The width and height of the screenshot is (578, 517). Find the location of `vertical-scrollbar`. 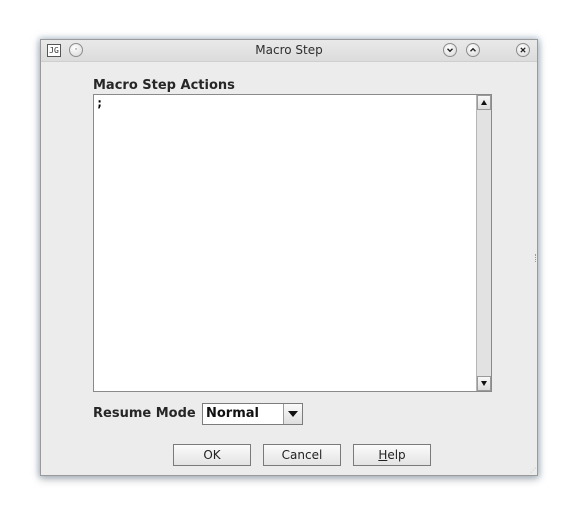

vertical-scrollbar is located at coordinates (483, 243).